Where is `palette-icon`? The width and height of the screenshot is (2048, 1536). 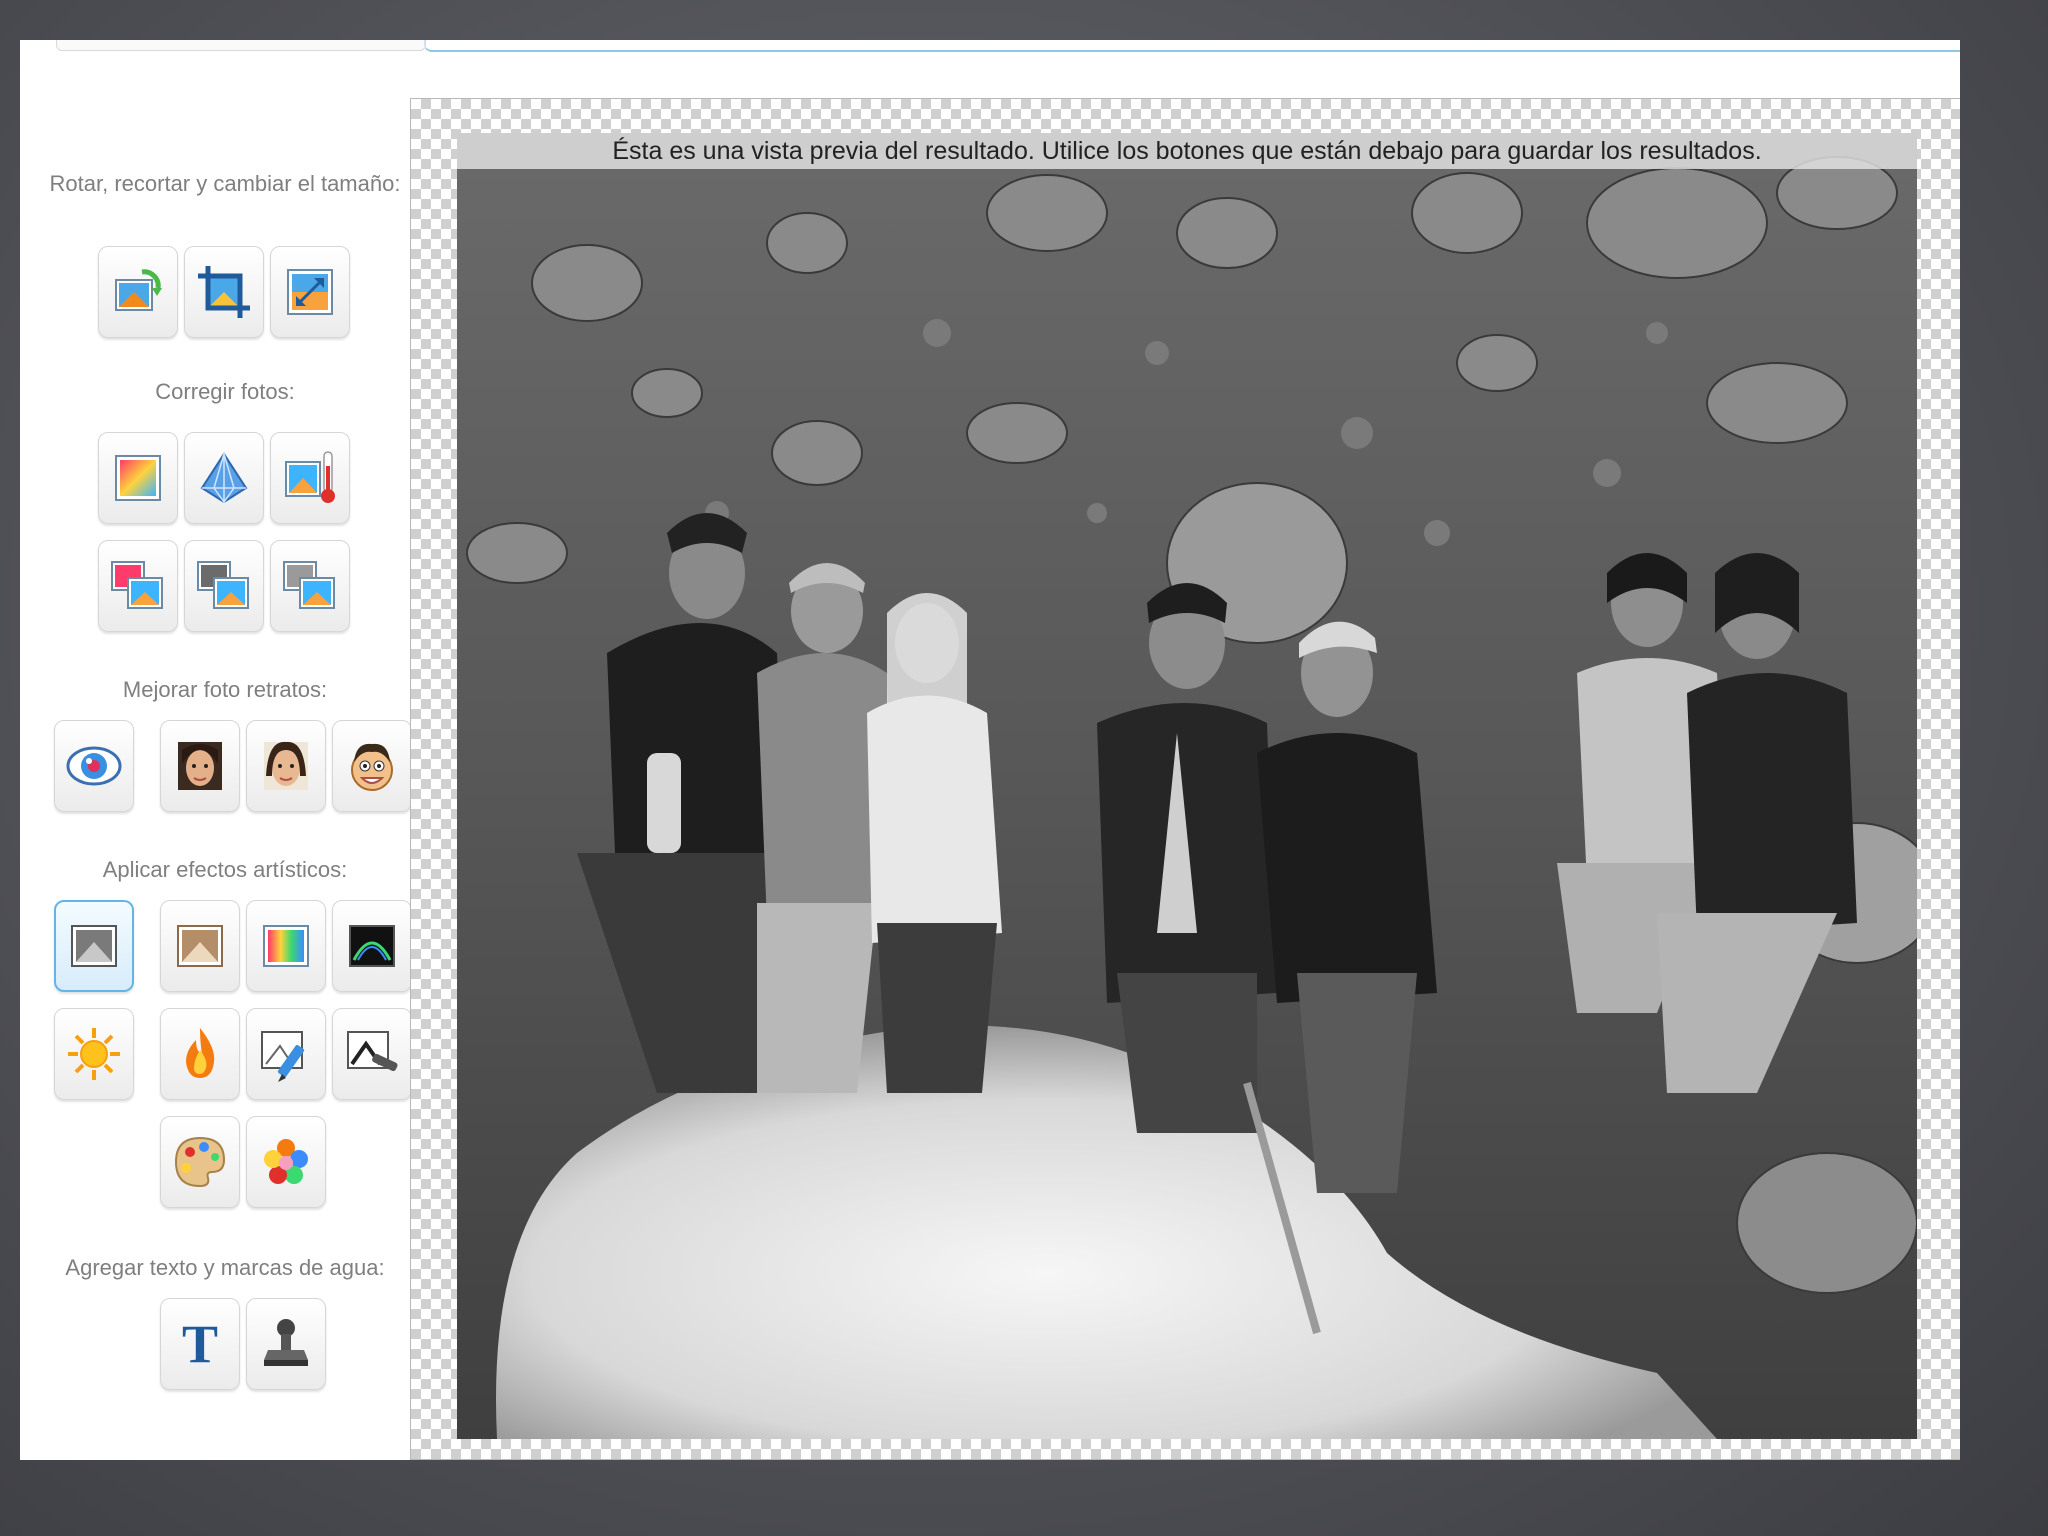
palette-icon is located at coordinates (200, 1162).